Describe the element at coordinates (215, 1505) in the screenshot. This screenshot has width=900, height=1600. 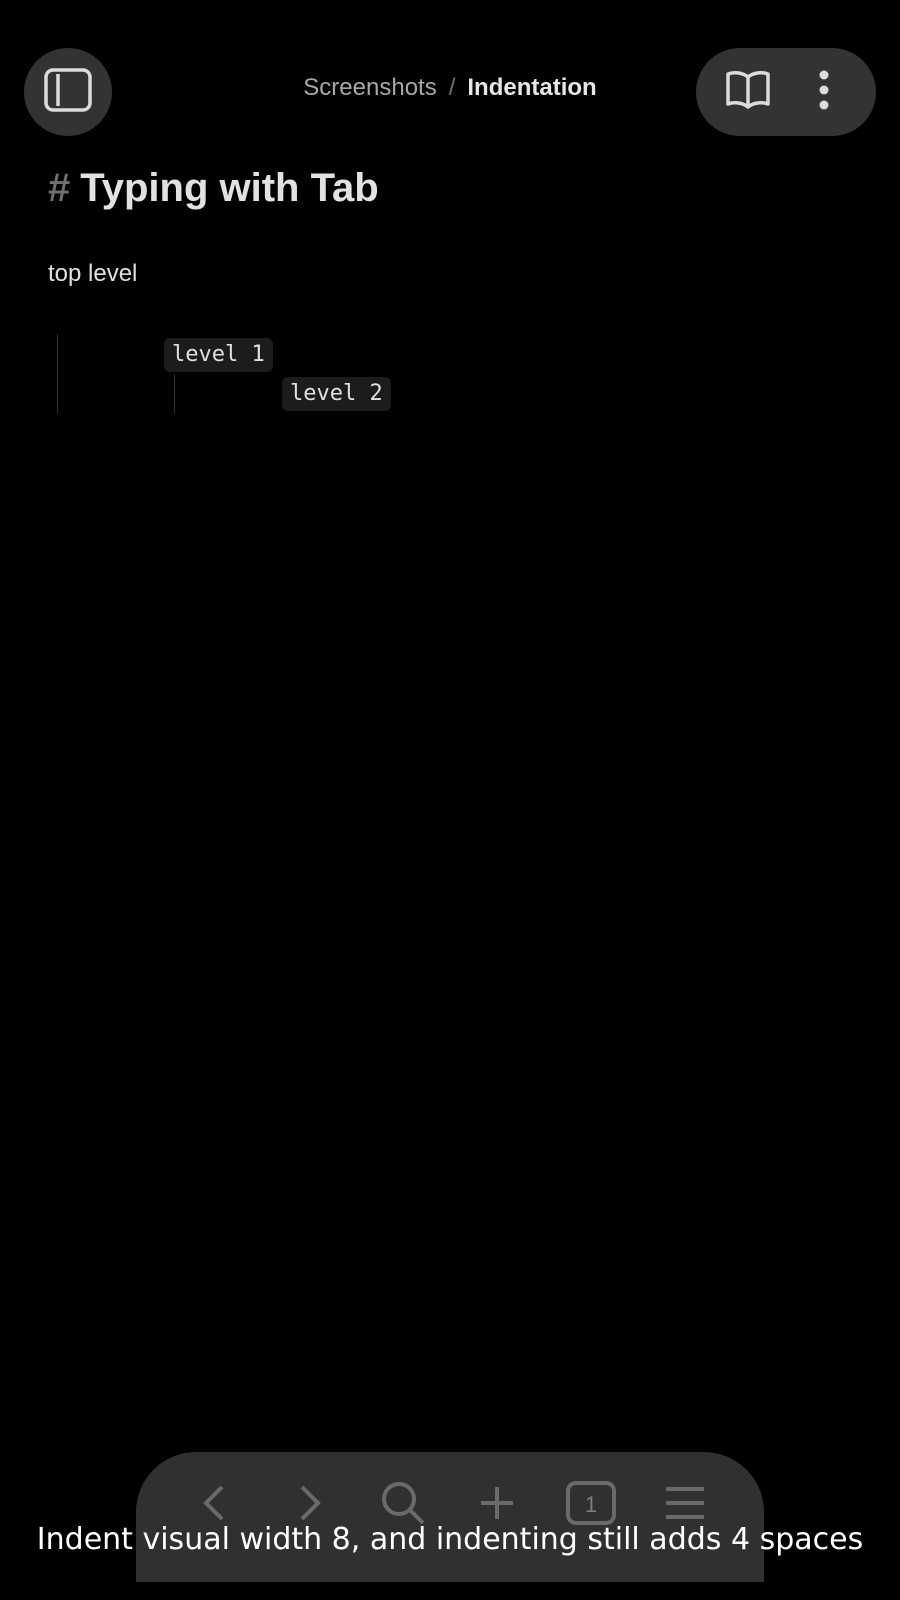
I see `back-icon` at that location.